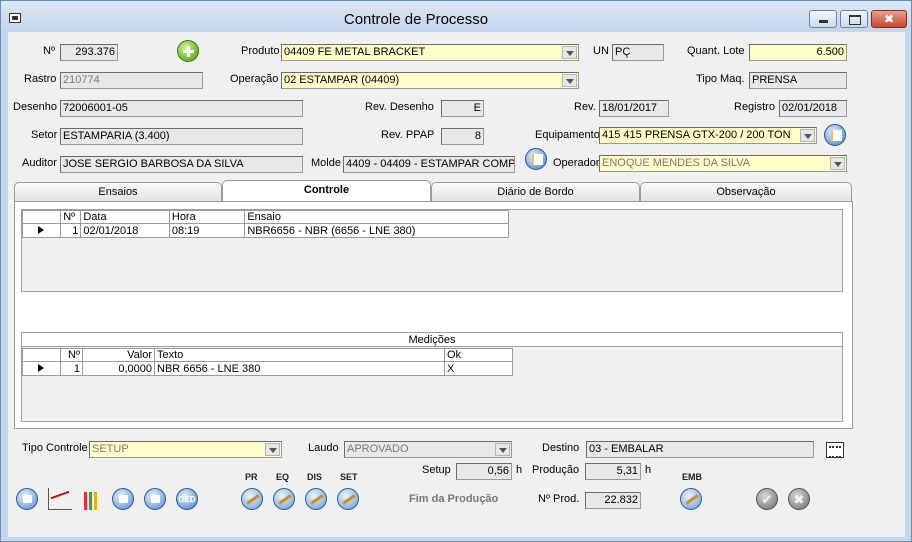 The image size is (912, 542). Describe the element at coordinates (181, 136) in the screenshot. I see `setor-field: ESTAMPARIA (3.400)` at that location.